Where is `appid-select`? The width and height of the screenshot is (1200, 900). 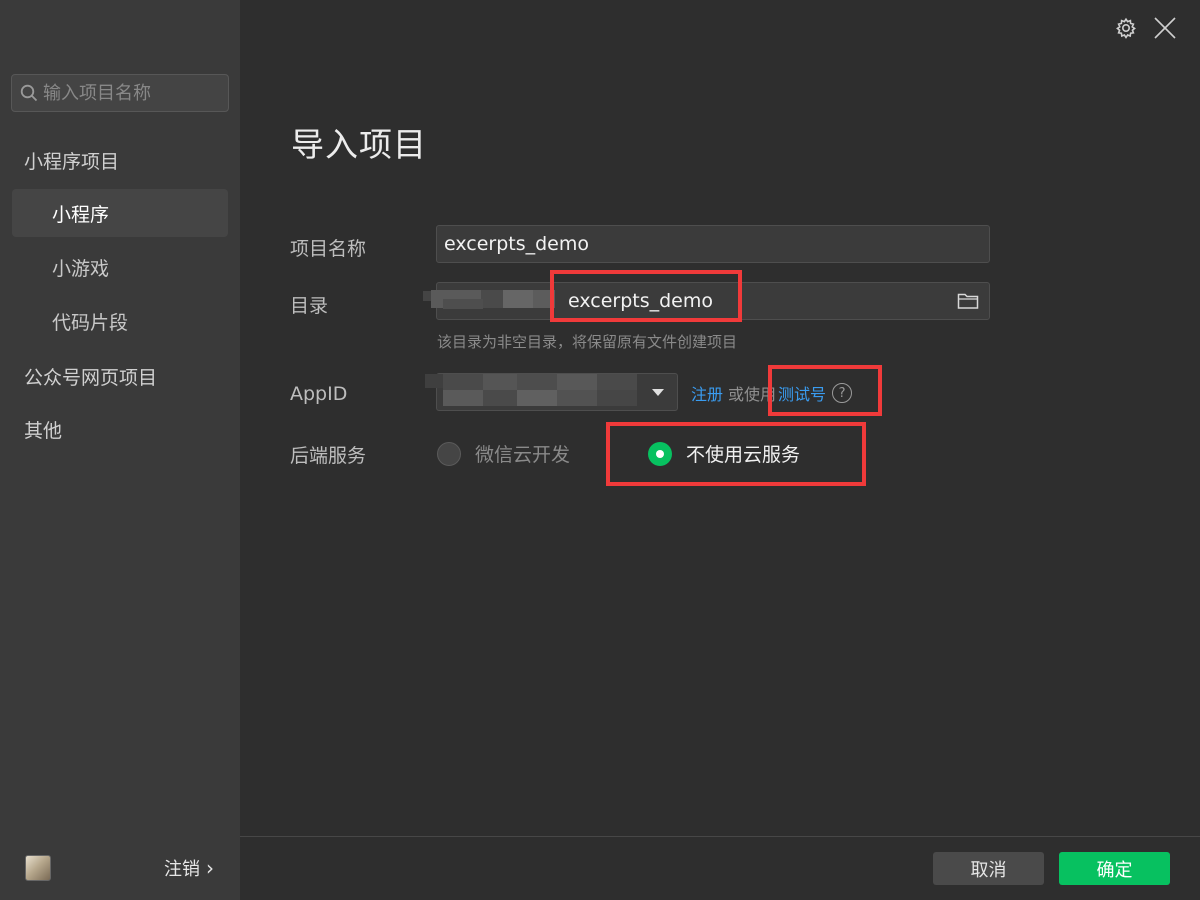
appid-select is located at coordinates (551, 392).